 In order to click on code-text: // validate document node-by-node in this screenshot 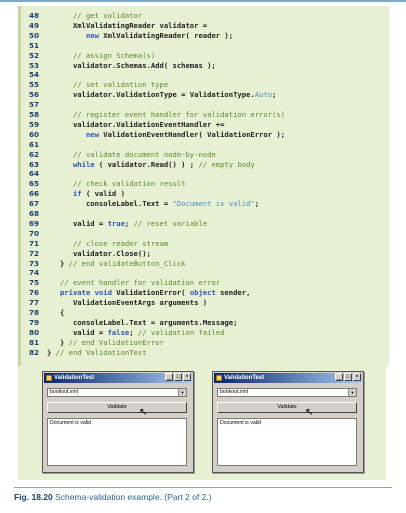, I will do `click(144, 154)`.